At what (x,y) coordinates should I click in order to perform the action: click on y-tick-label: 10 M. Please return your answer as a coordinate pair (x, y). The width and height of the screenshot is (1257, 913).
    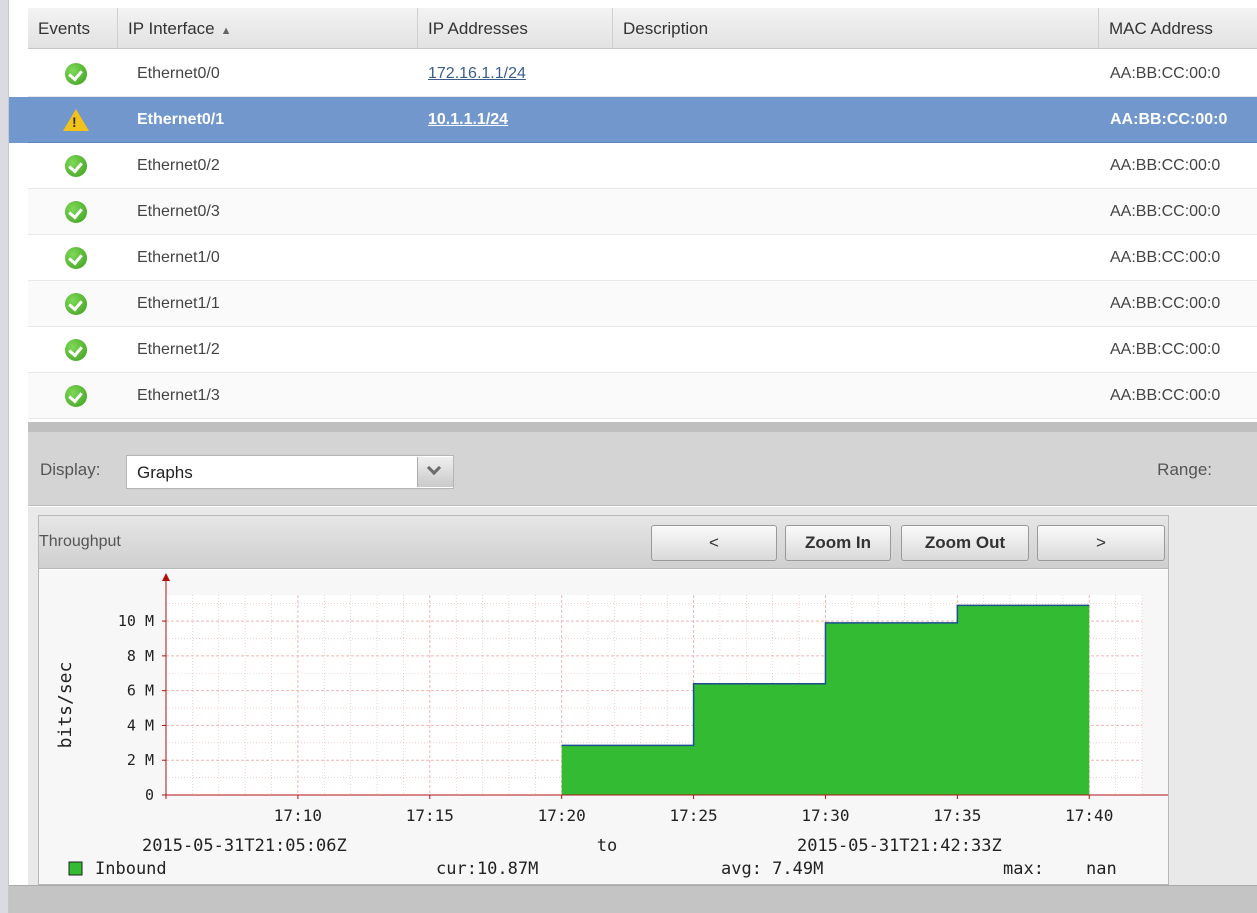
    Looking at the image, I should click on (136, 621).